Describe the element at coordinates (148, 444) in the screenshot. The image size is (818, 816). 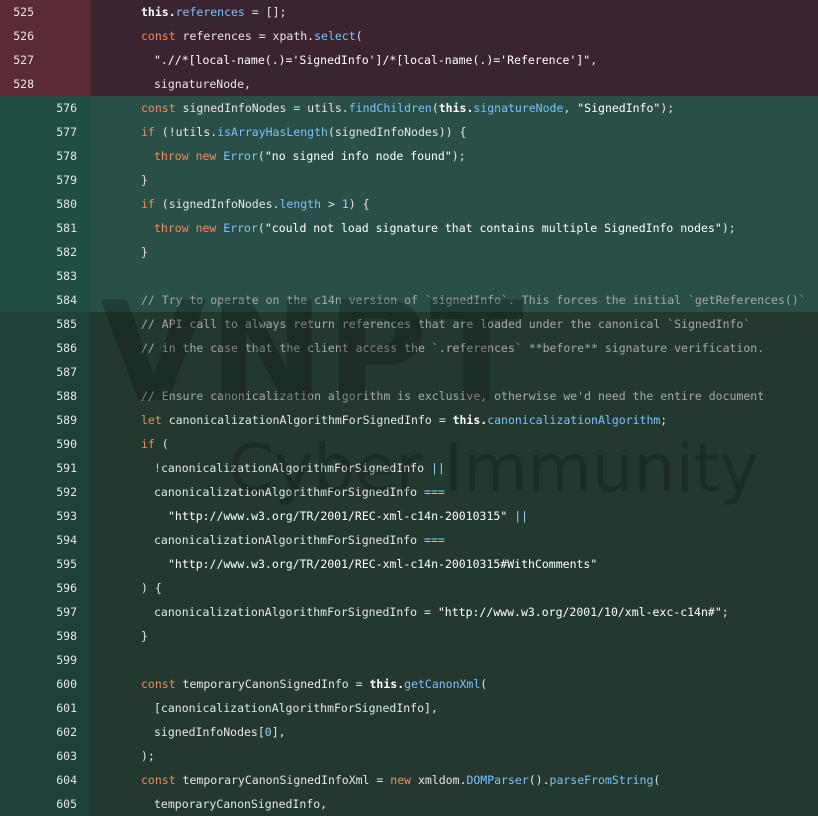
I see `code-token: if` at that location.